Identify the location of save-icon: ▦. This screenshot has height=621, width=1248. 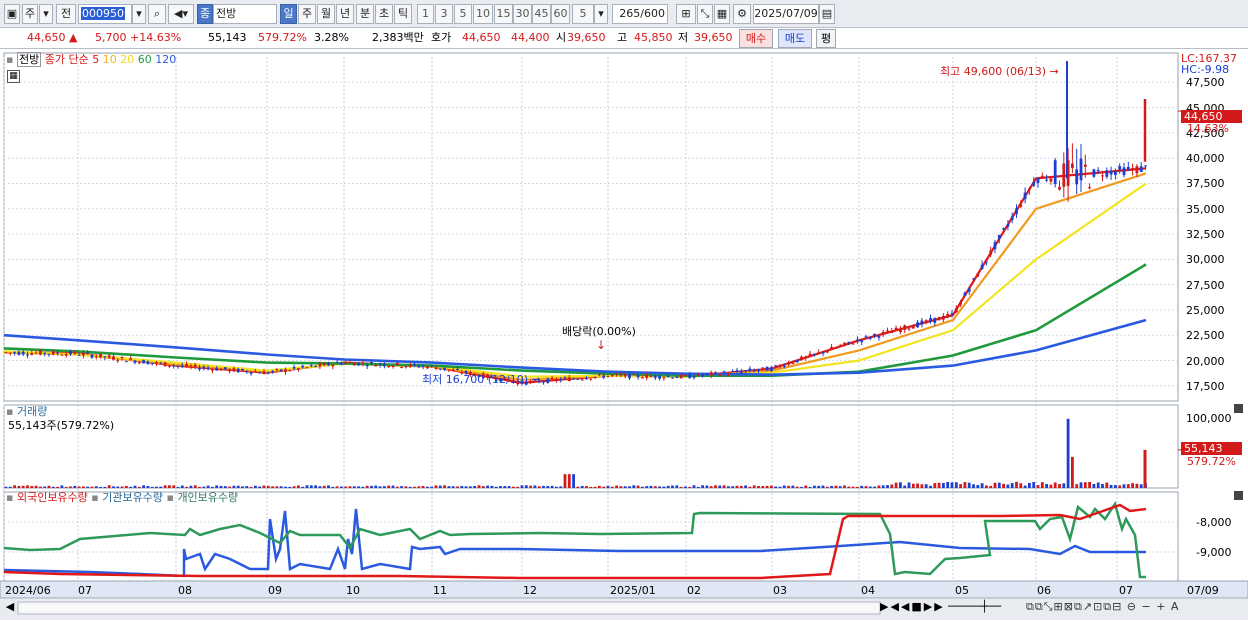
(722, 14).